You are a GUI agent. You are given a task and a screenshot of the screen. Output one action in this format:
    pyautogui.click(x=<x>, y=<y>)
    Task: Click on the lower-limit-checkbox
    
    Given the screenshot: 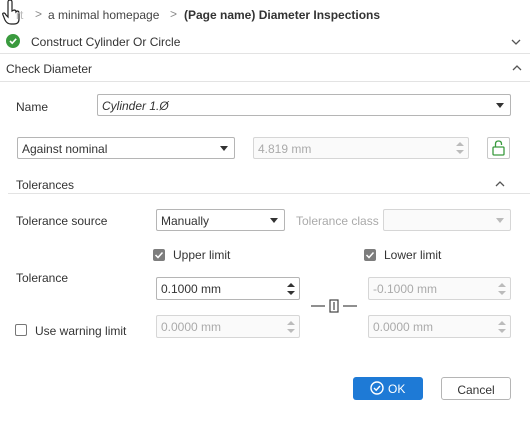 What is the action you would take?
    pyautogui.click(x=370, y=255)
    